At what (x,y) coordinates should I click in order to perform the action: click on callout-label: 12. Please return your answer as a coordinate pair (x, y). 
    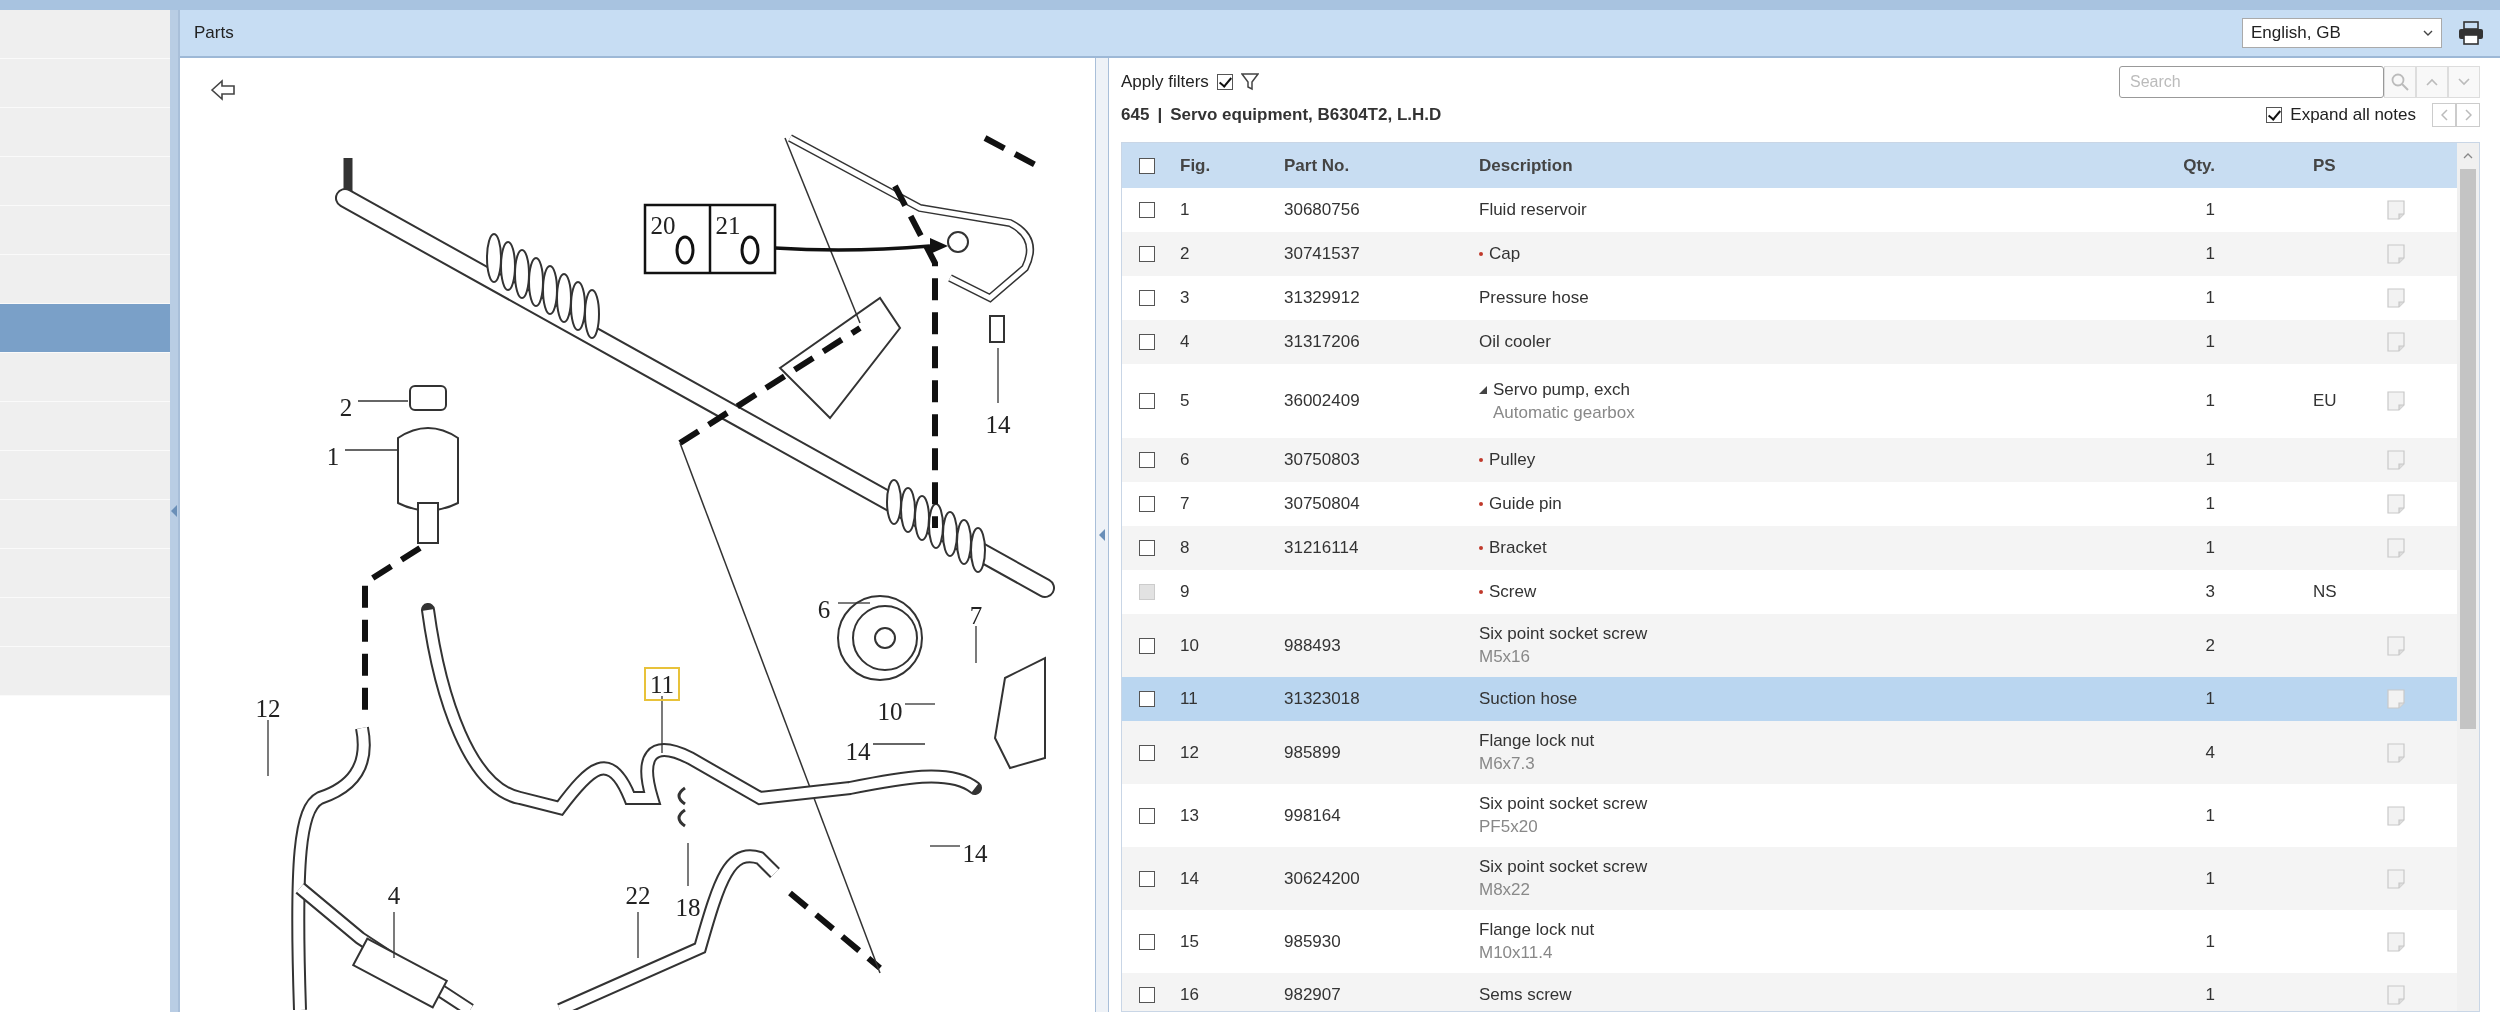
    Looking at the image, I should click on (268, 708).